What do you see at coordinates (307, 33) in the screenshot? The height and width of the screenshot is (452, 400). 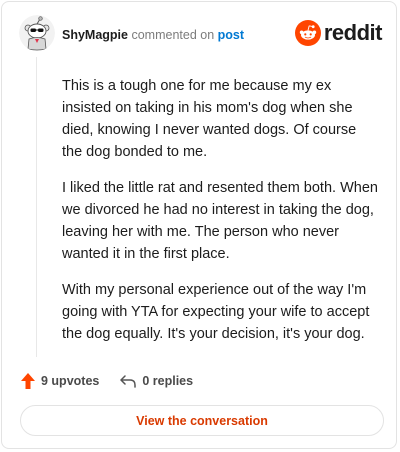 I see `reddit-snoo-icon` at bounding box center [307, 33].